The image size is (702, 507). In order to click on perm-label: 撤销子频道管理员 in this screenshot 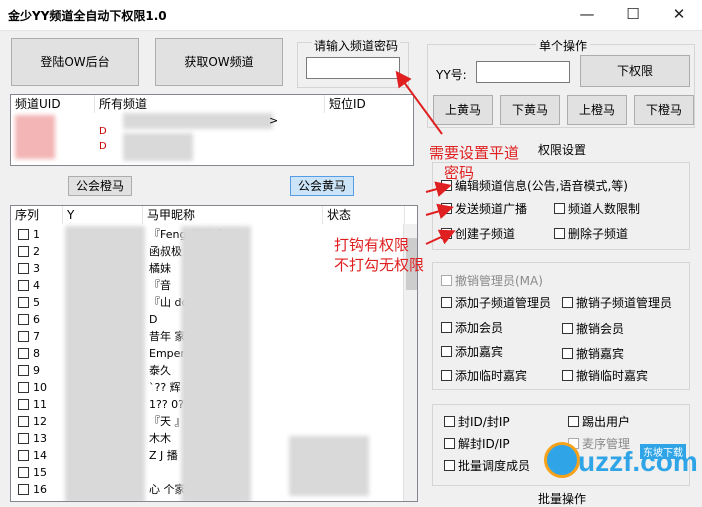, I will do `click(624, 303)`.